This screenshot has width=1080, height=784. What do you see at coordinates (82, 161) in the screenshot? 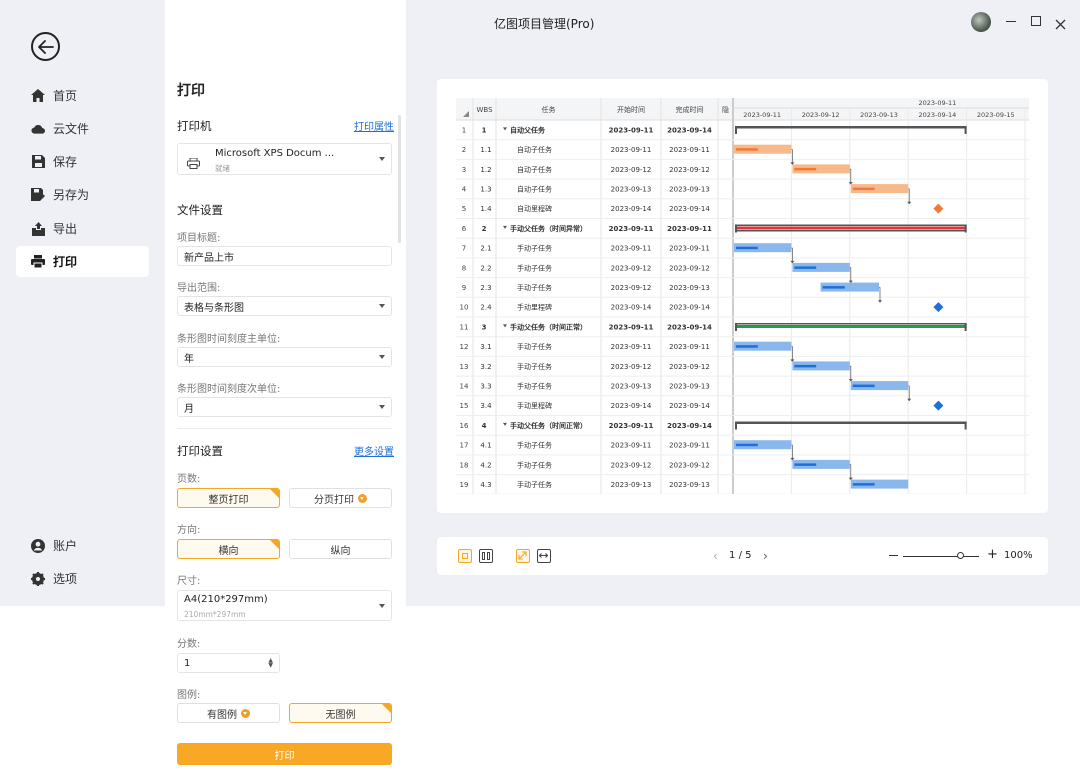
I see `nav-item-save: 保存` at bounding box center [82, 161].